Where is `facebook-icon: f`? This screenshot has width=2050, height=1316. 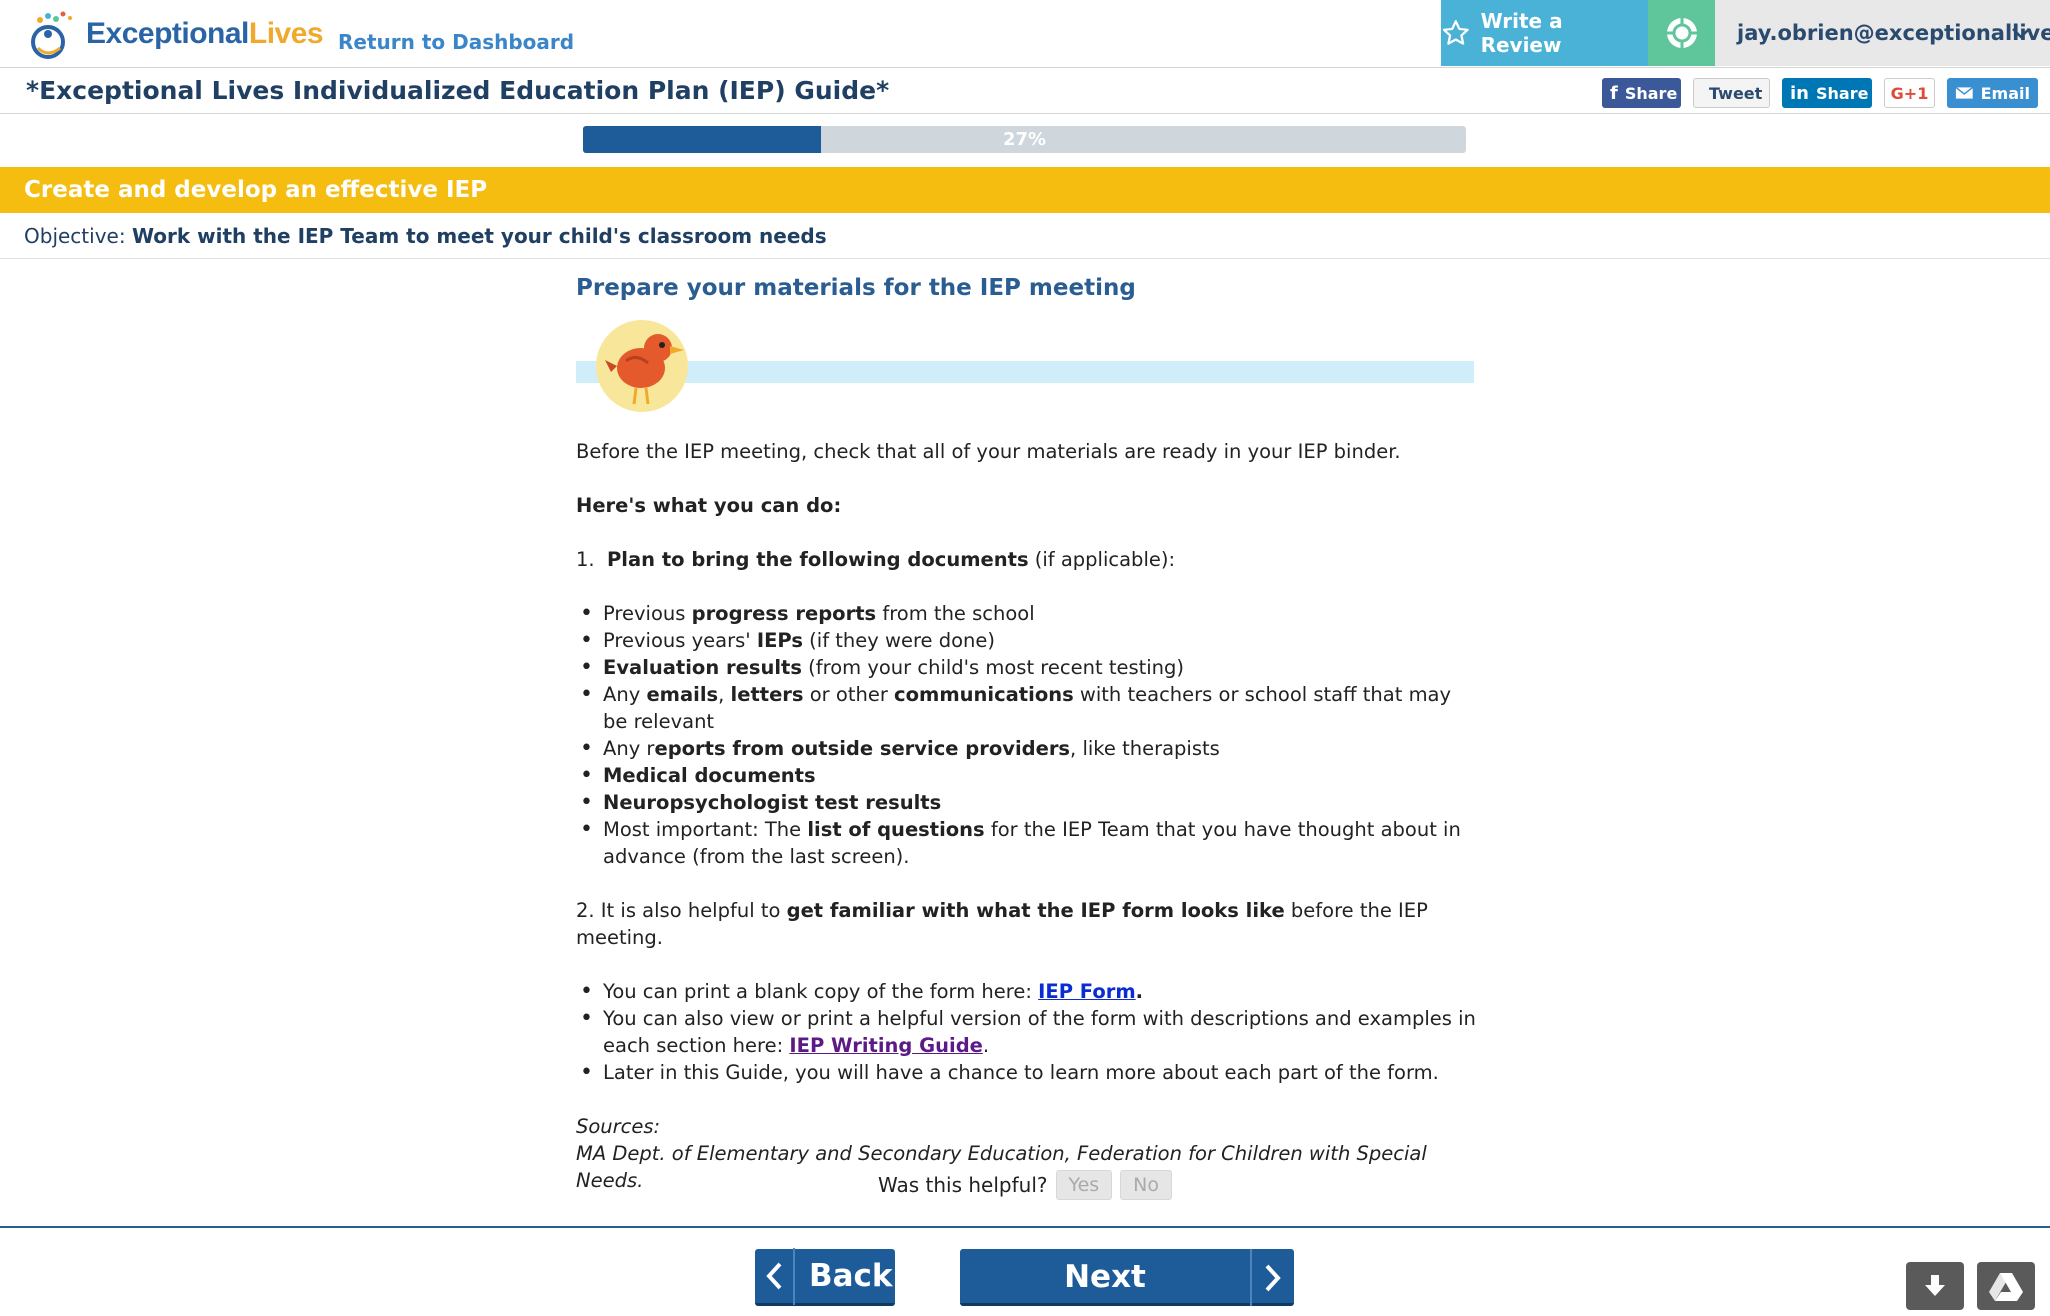
facebook-icon: f is located at coordinates (1614, 93).